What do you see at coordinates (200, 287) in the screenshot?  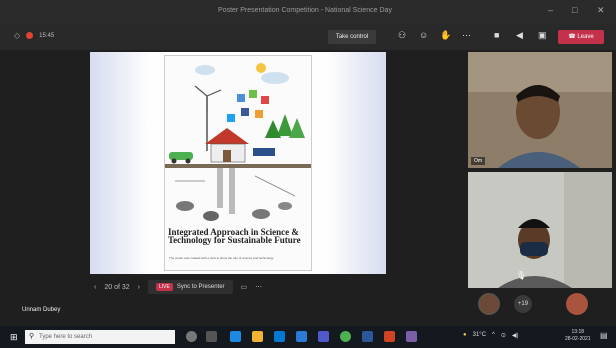 I see `sync-label: Sync to Presenter` at bounding box center [200, 287].